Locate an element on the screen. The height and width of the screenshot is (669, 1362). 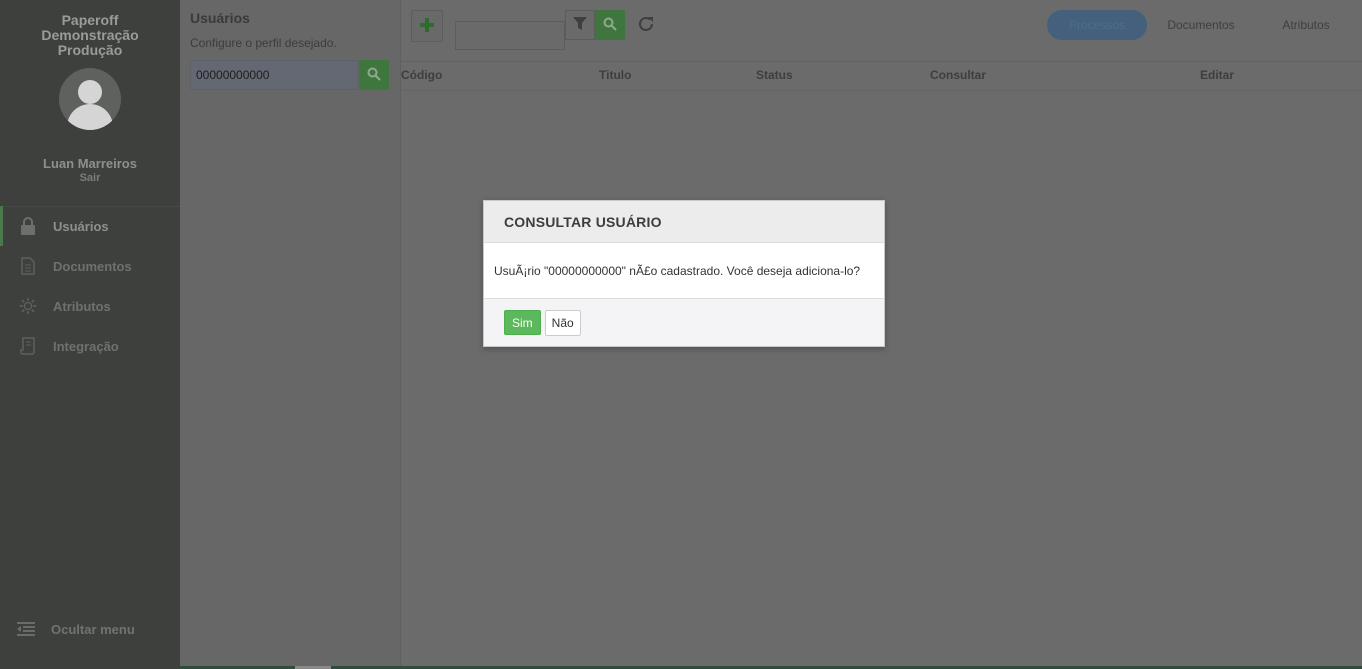
user-name: Luan Marreiros is located at coordinates (90, 163).